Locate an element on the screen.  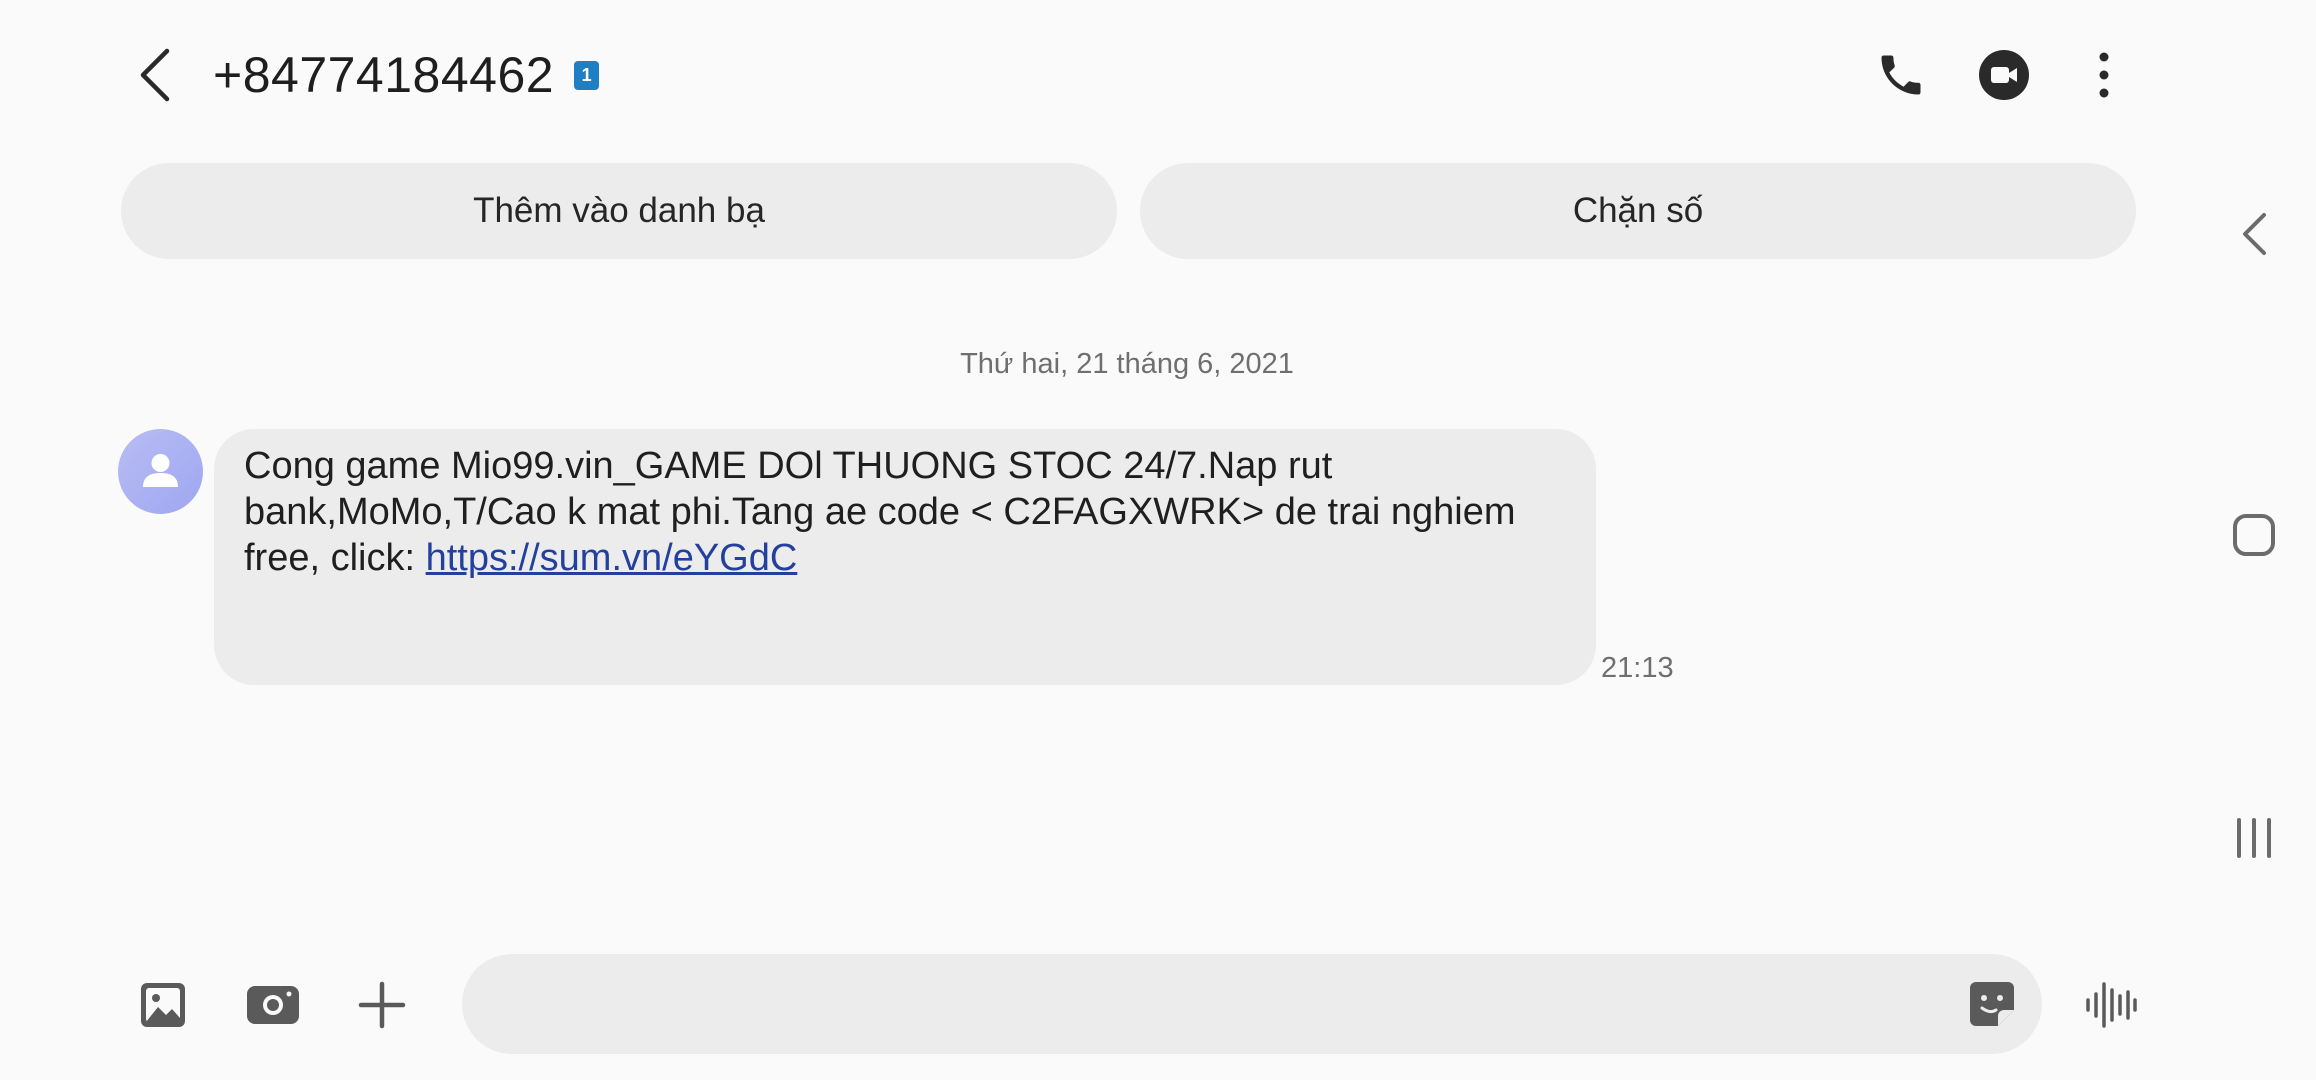
call-button is located at coordinates (1901, 75).